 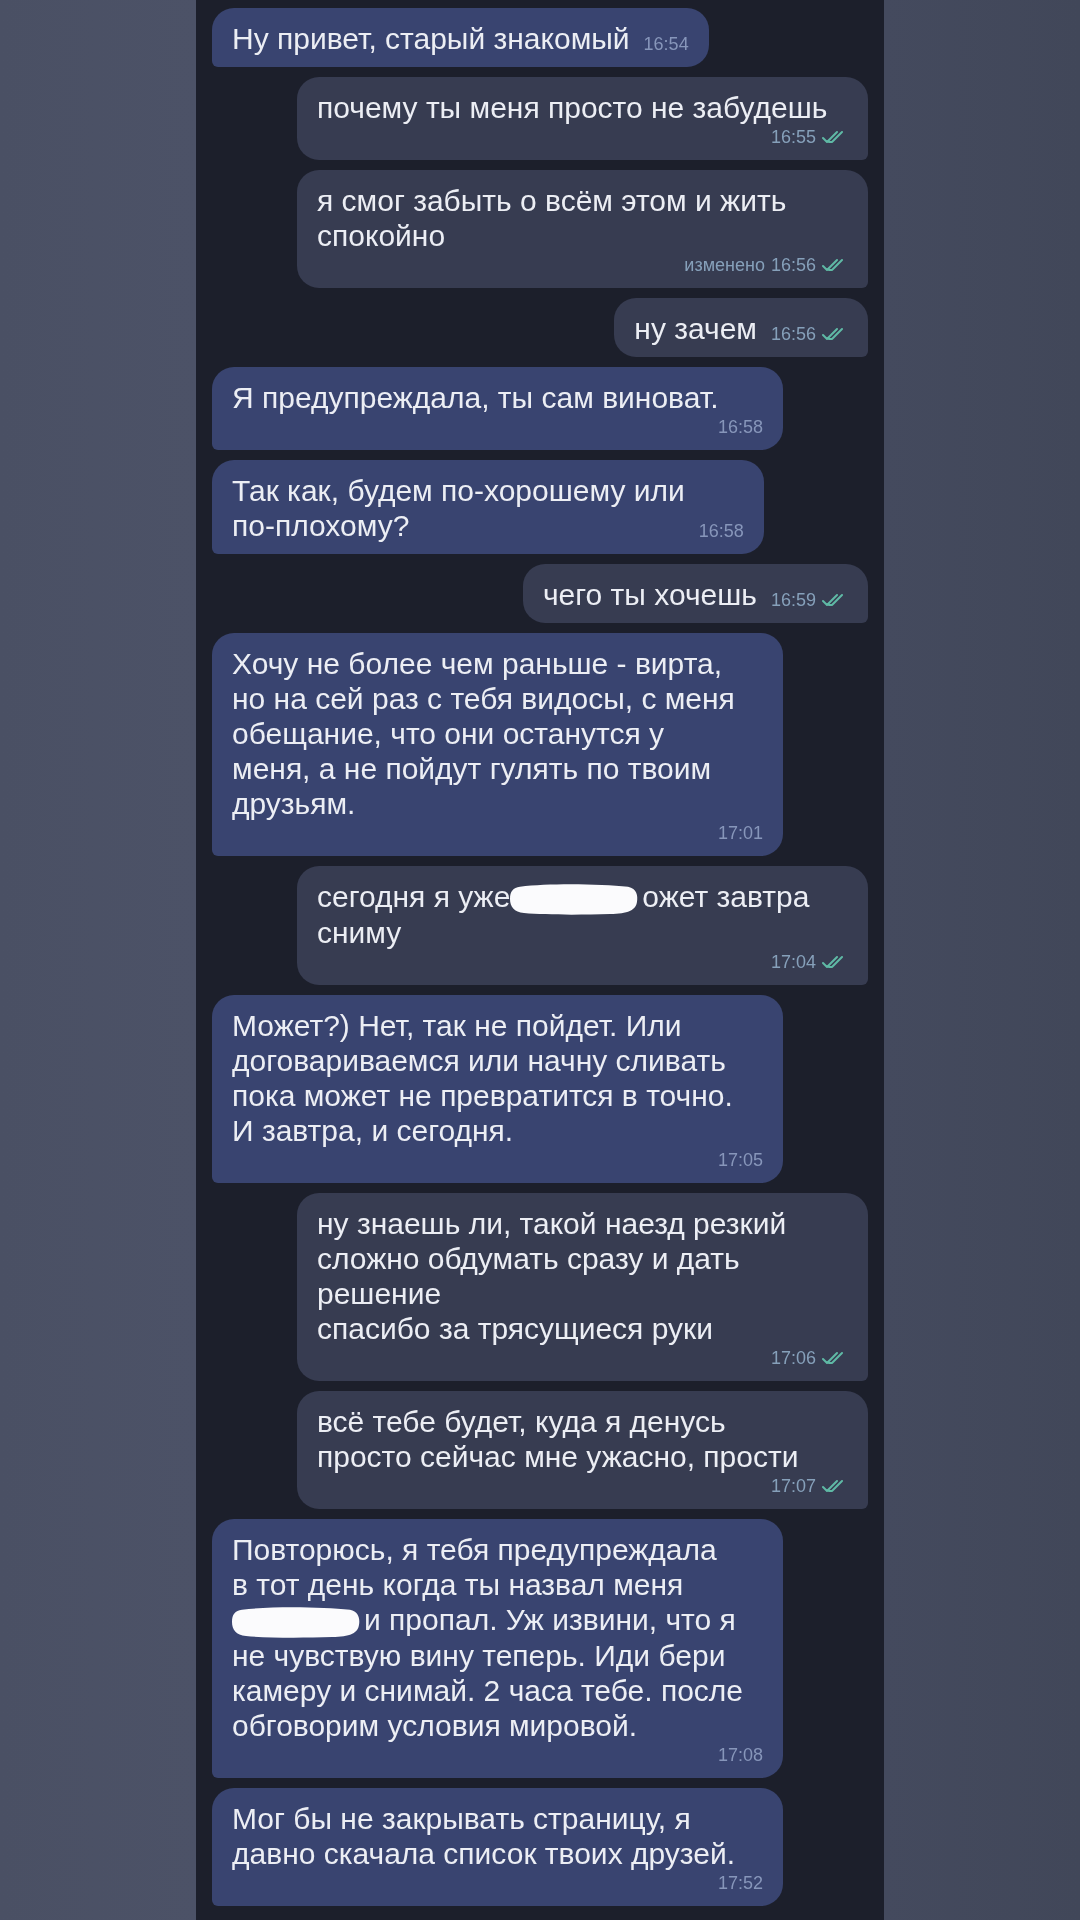 I want to click on message-text: не чувствую вину теперь. Иди бери камеру и снимай. 2 часа тебе. после обговорим условия мировой., so click(x=488, y=1691).